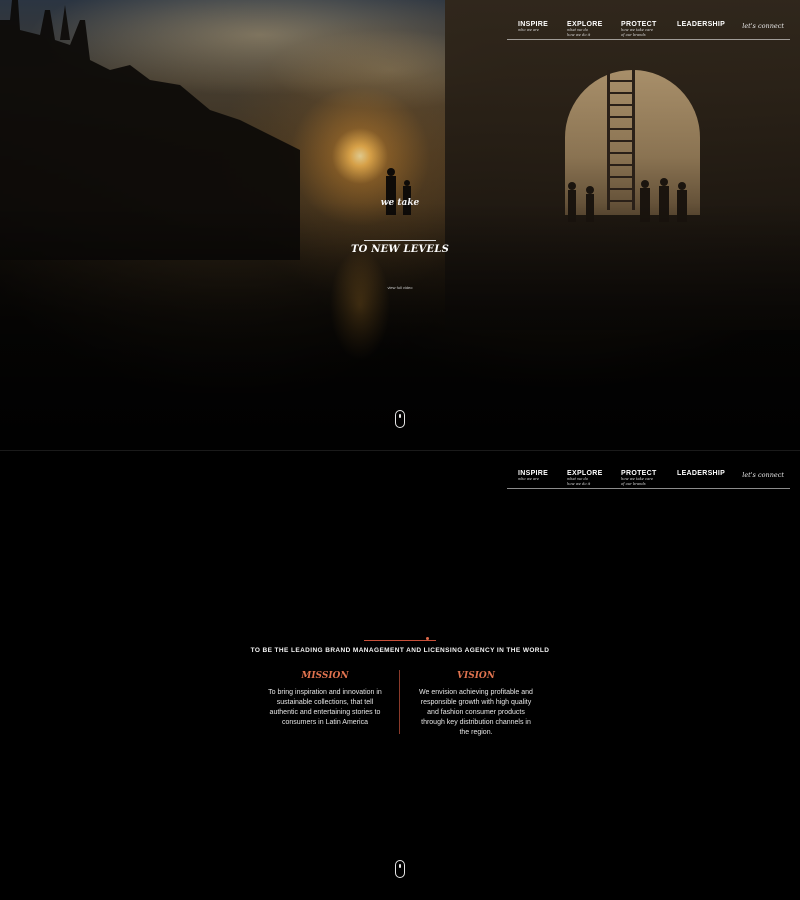 This screenshot has width=800, height=900. What do you see at coordinates (400, 249) in the screenshot?
I see `hero-line-2: TO NEW LEVELS` at bounding box center [400, 249].